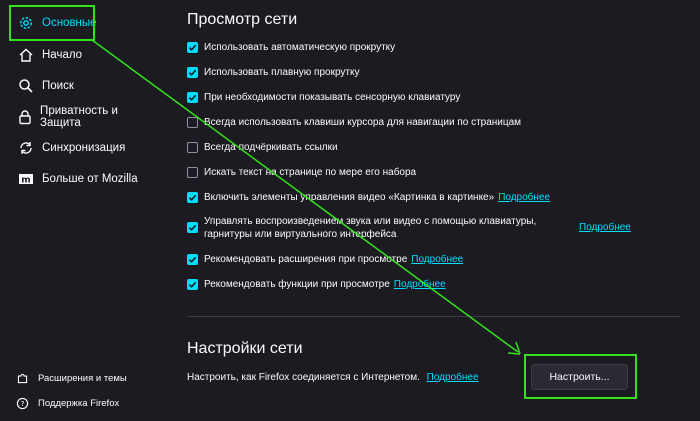 The image size is (700, 421). I want to click on highlight-box-settings-button, so click(580, 376).